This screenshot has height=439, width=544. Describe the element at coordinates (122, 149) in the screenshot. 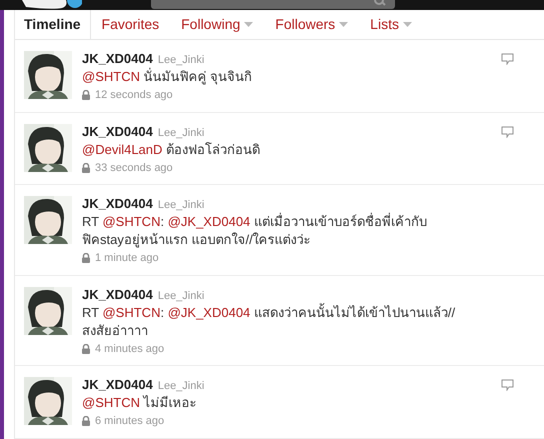

I see `mention-link: @Devil4LanD` at that location.